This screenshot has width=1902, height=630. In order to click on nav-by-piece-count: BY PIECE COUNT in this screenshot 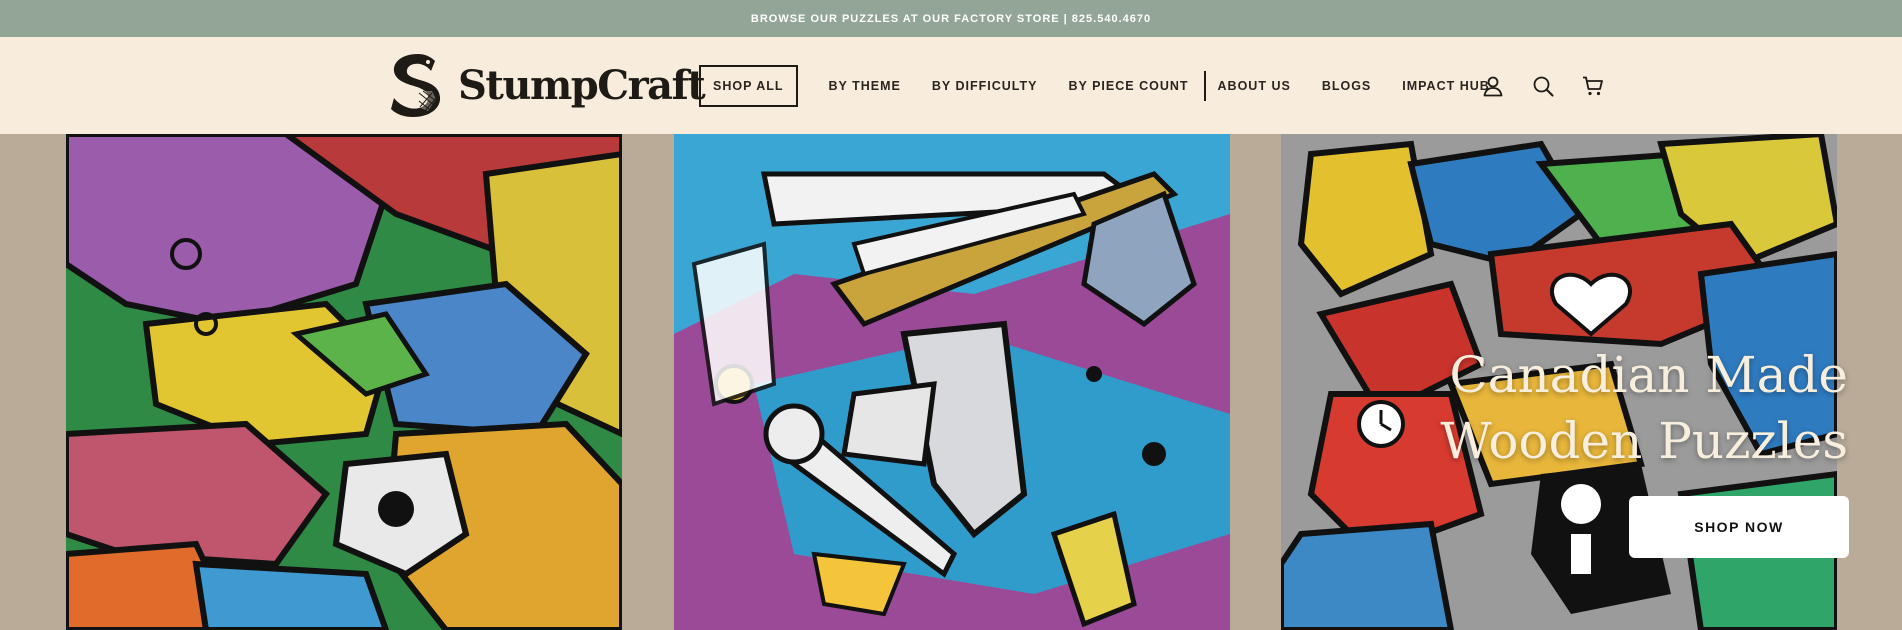, I will do `click(1128, 86)`.